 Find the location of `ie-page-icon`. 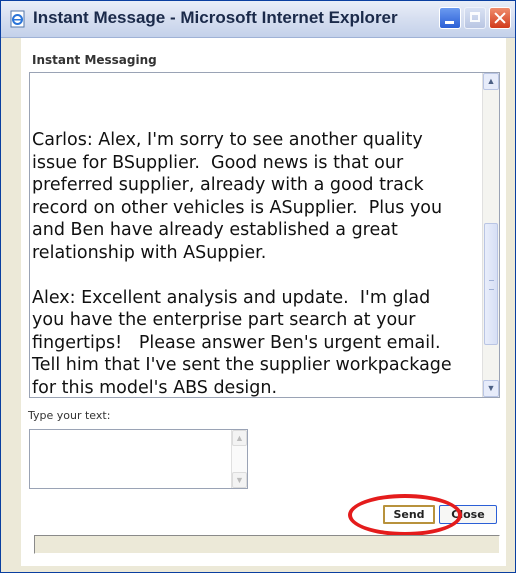

ie-page-icon is located at coordinates (17, 19).